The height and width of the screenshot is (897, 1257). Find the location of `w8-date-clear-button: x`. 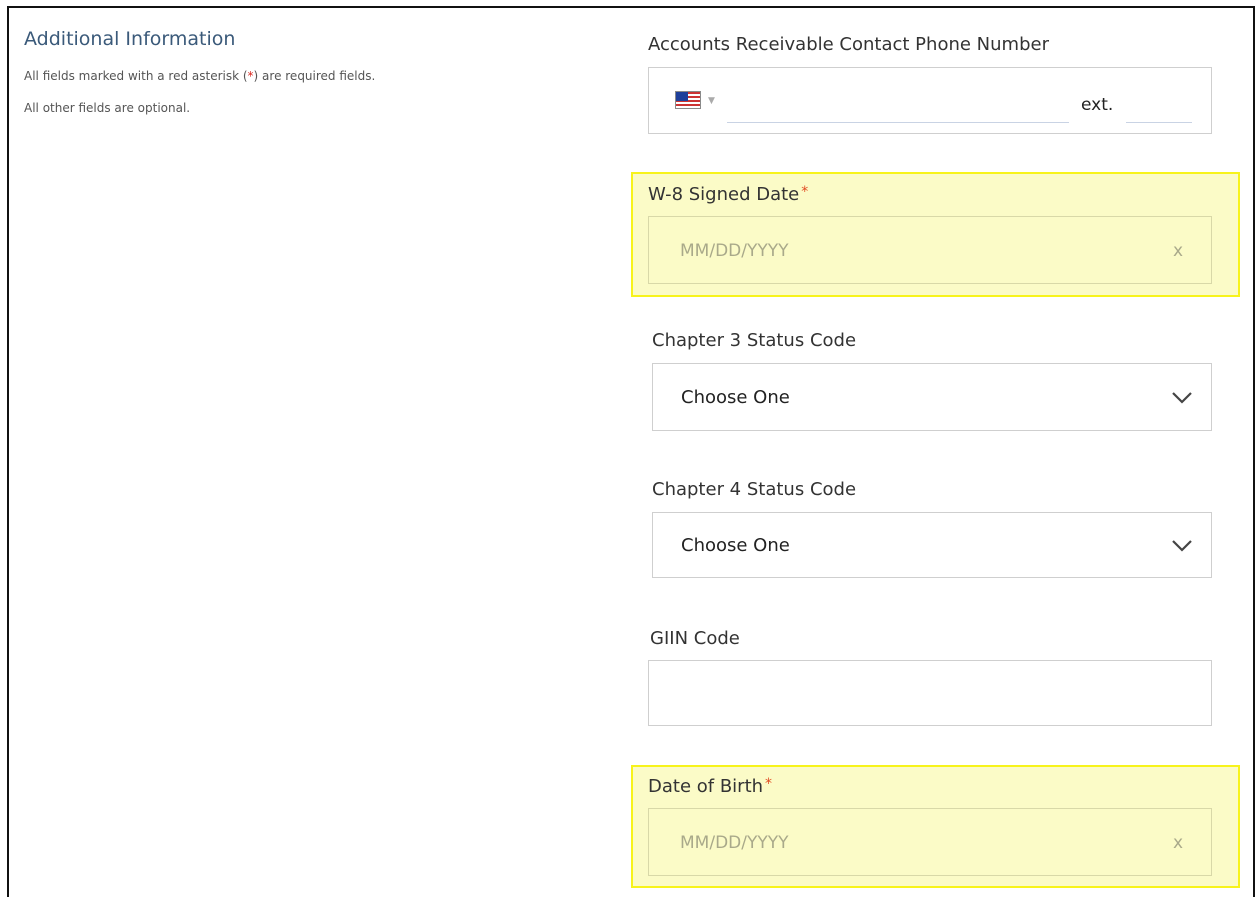

w8-date-clear-button: x is located at coordinates (1178, 251).